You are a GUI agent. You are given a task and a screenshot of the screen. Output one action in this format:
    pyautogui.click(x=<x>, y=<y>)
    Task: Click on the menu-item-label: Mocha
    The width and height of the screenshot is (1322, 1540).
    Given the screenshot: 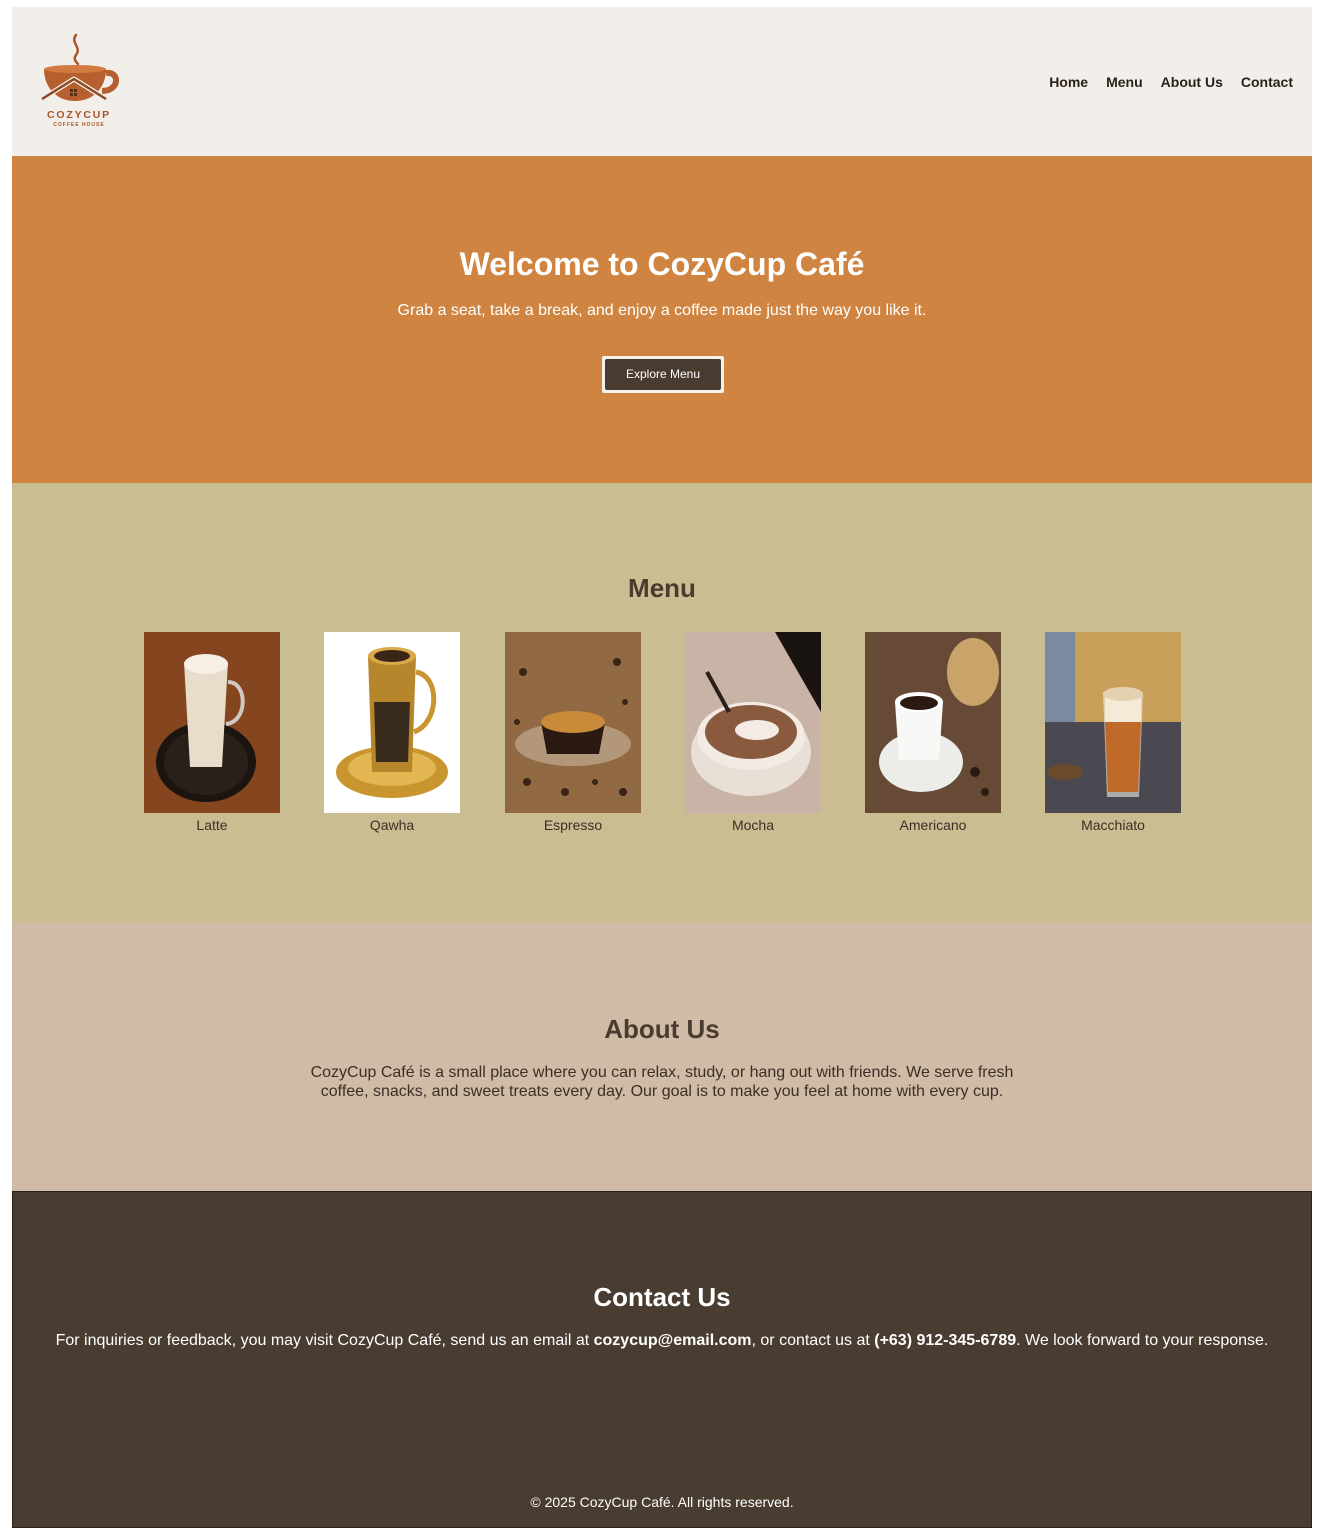 What is the action you would take?
    pyautogui.click(x=753, y=825)
    